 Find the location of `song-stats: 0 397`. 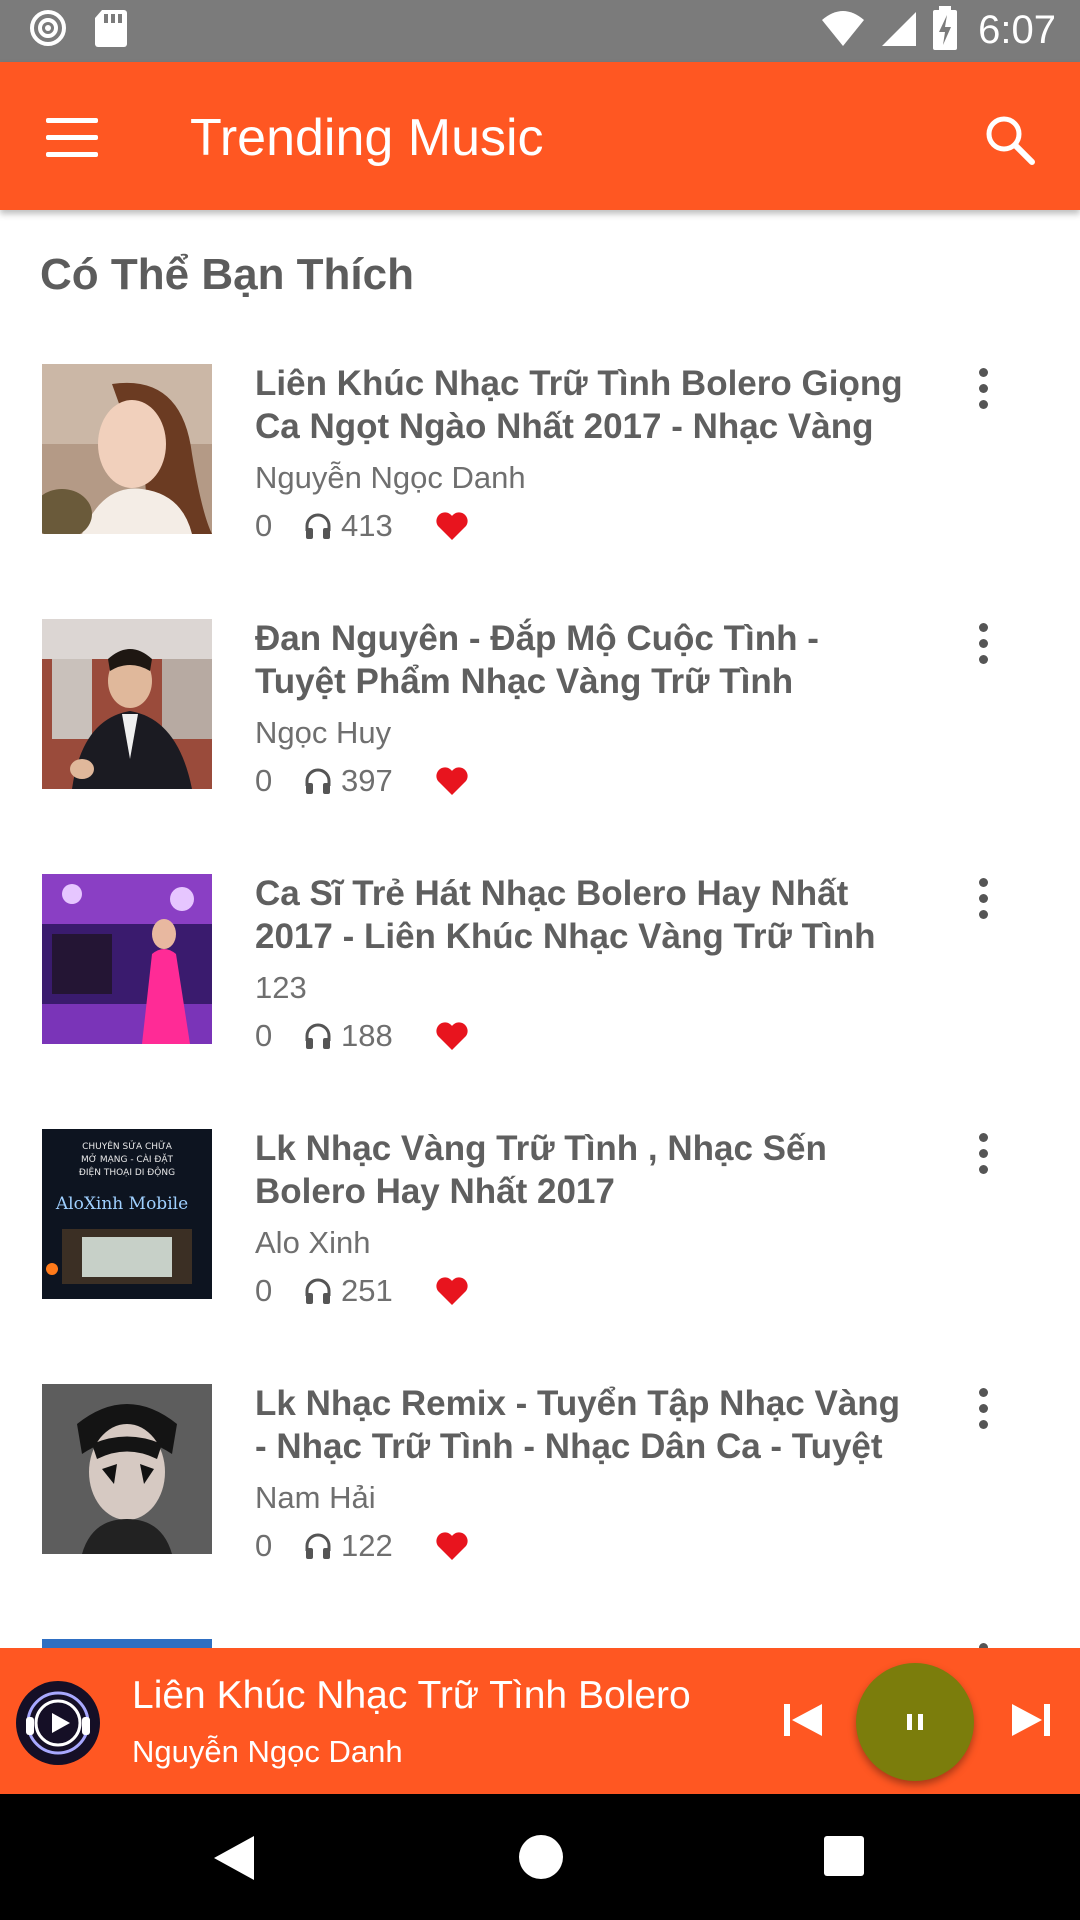

song-stats: 0 397 is located at coordinates (362, 781).